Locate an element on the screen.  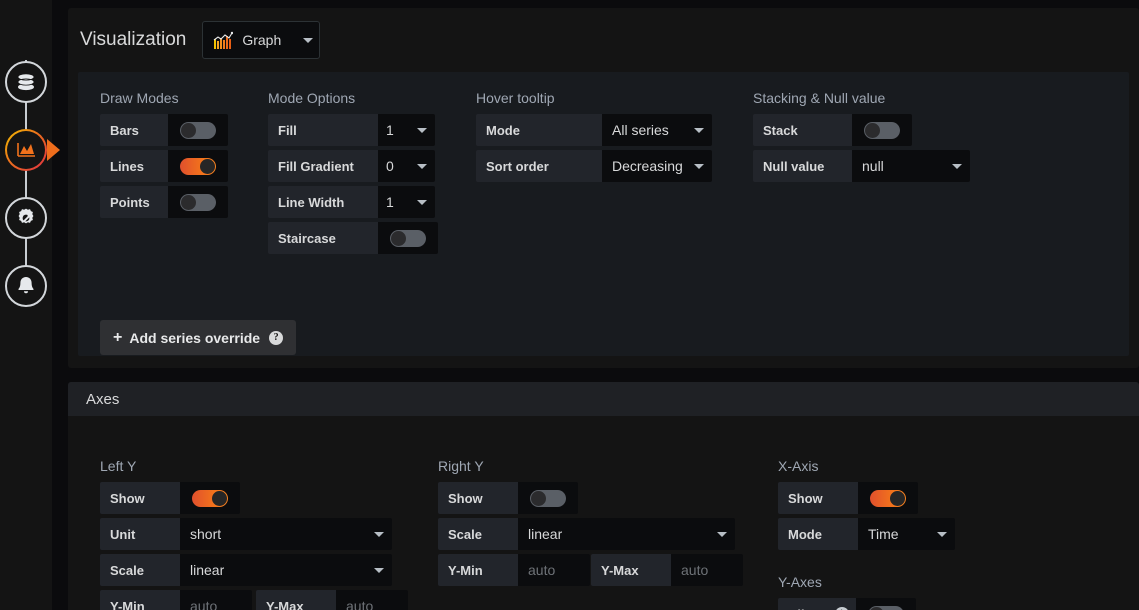
option-label-align: Align i is located at coordinates (817, 604).